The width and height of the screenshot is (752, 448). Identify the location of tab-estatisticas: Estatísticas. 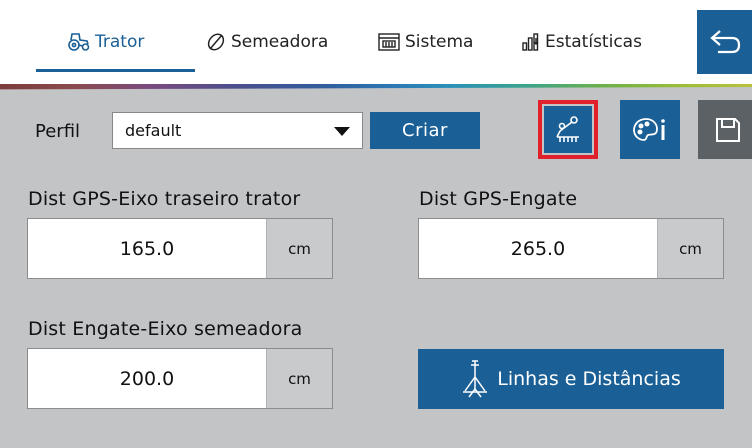
(582, 42).